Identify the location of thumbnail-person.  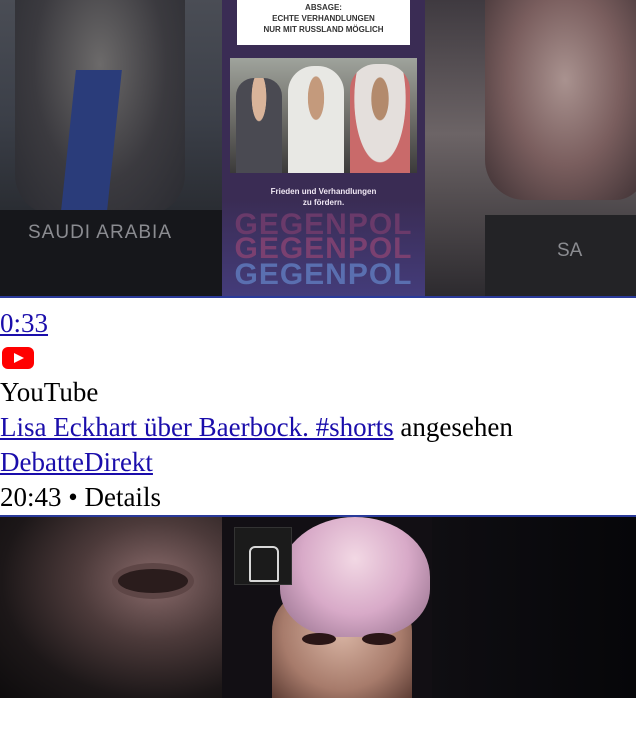
(560, 100).